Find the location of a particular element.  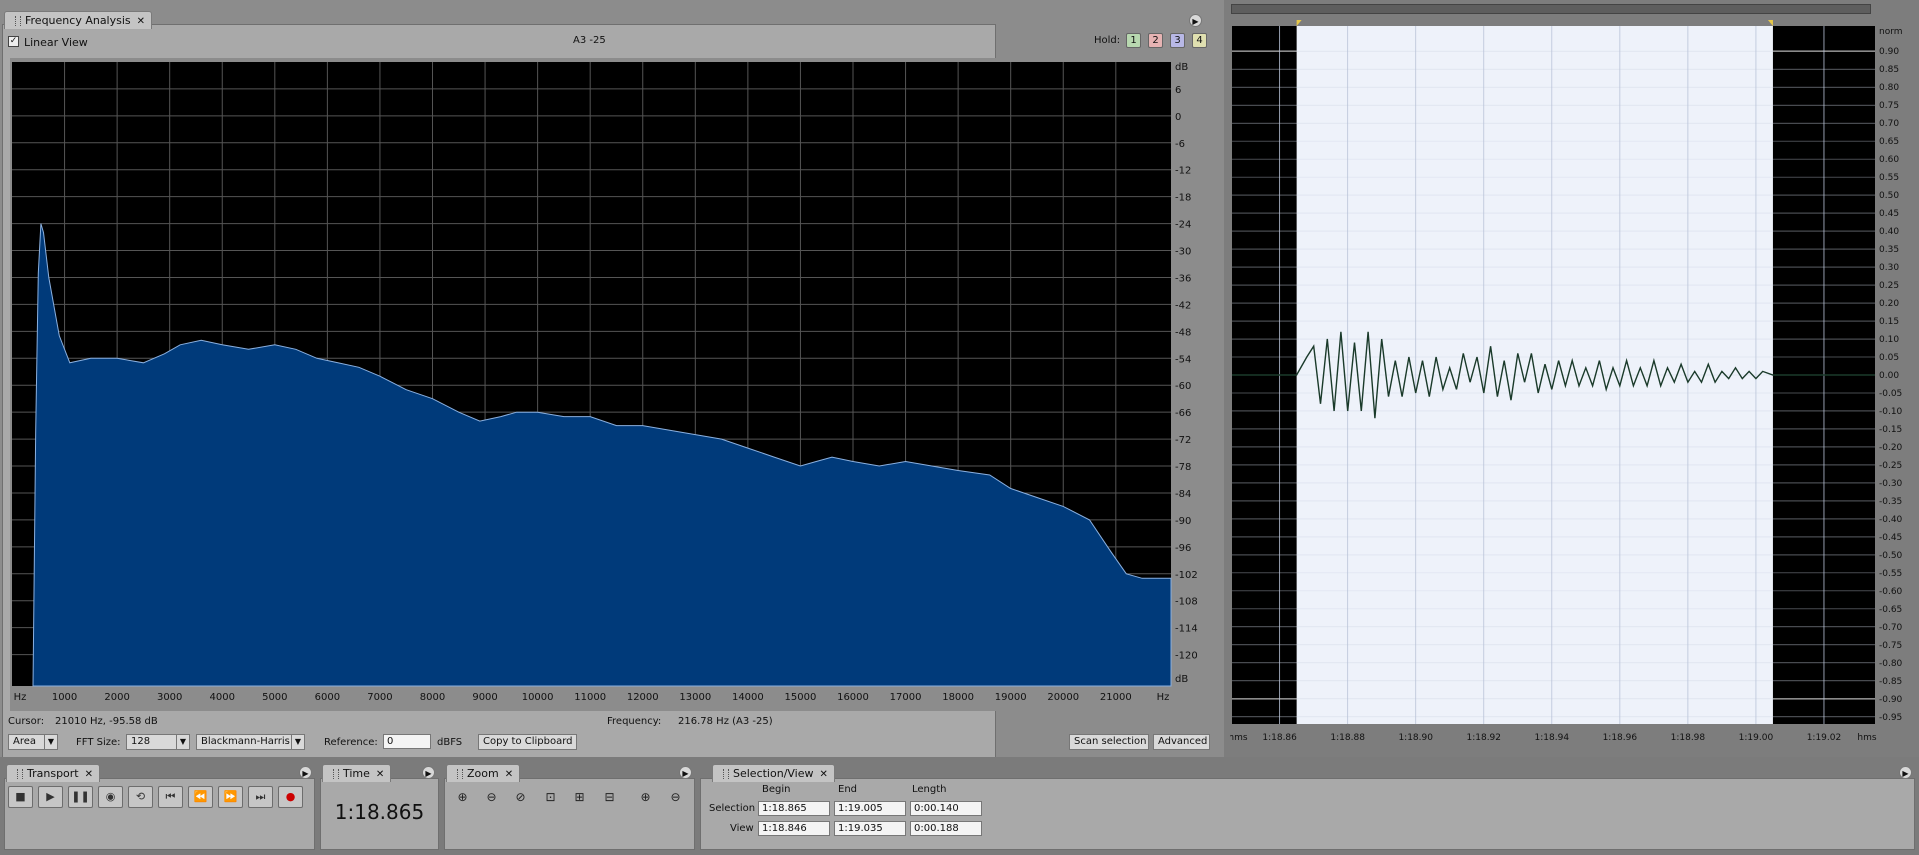

y-tick-label: -36 is located at coordinates (1183, 278).